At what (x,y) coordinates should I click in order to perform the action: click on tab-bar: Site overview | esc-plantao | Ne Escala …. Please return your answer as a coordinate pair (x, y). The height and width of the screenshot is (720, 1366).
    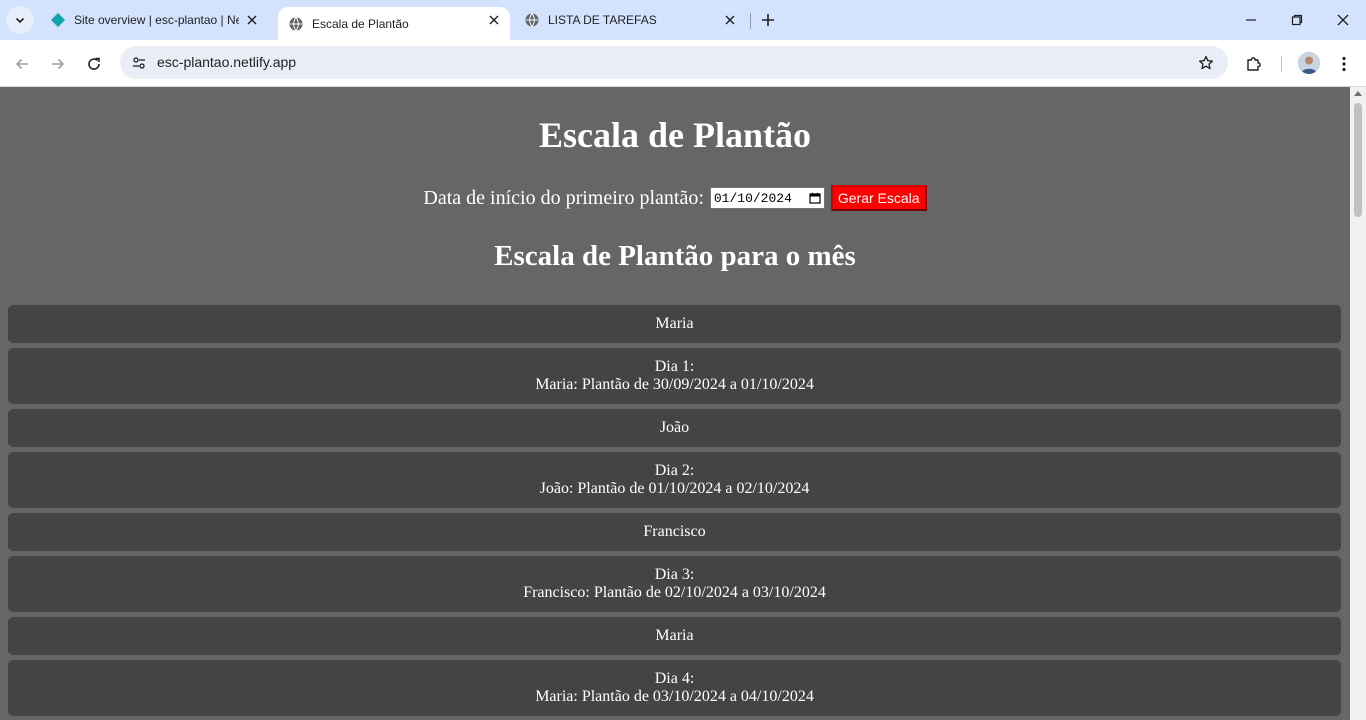
    Looking at the image, I should click on (683, 20).